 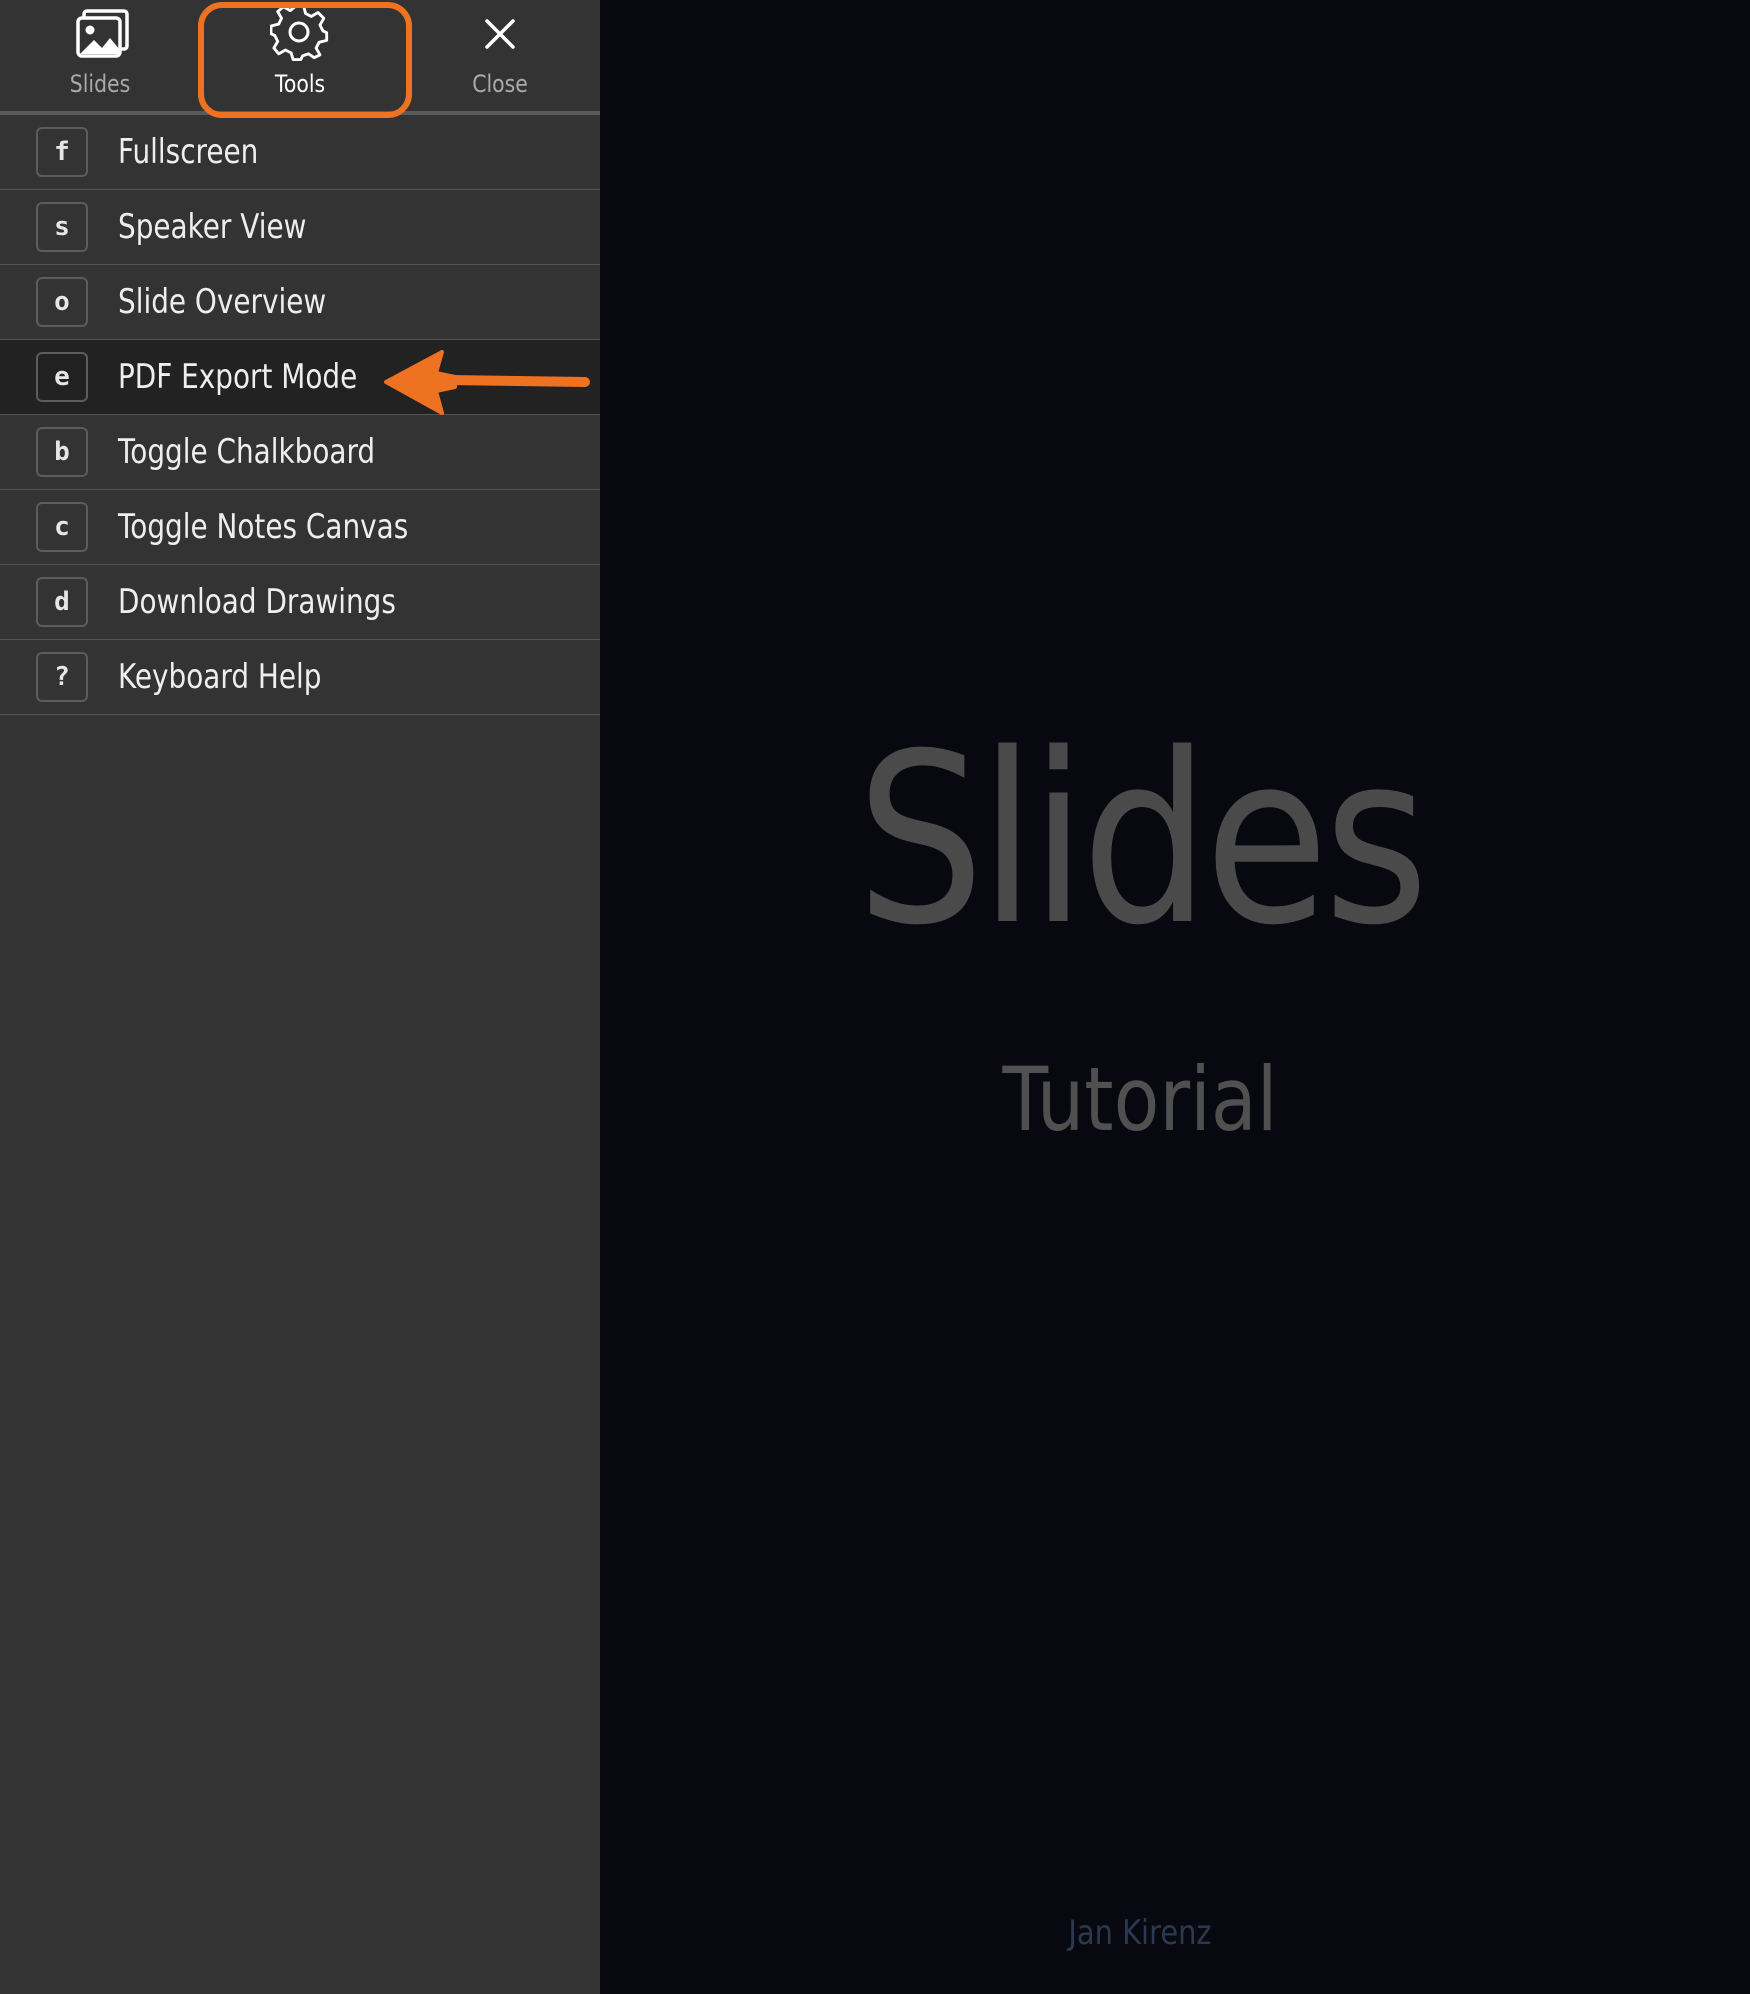 What do you see at coordinates (300, 152) in the screenshot?
I see `menu-item-fullscreen: f Fullscreen` at bounding box center [300, 152].